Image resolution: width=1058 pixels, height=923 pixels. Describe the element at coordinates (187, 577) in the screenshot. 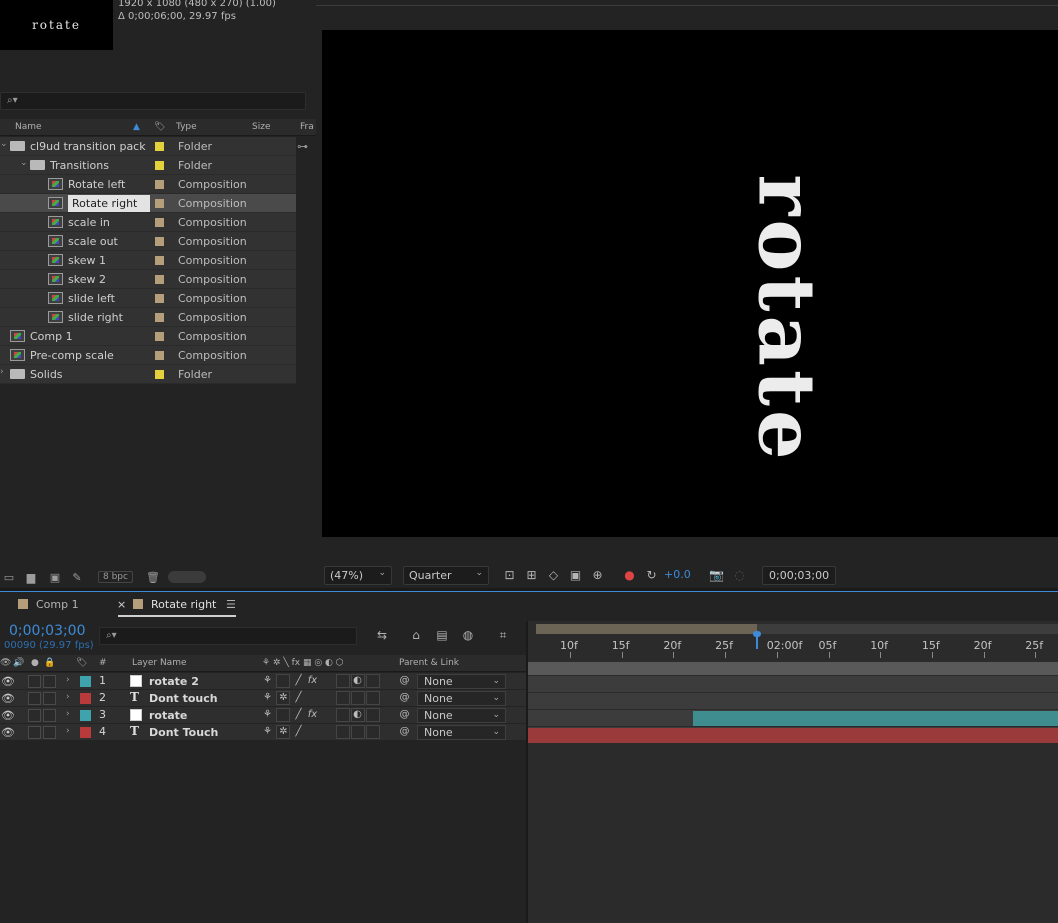

I see `horizontal-scrollbar` at that location.